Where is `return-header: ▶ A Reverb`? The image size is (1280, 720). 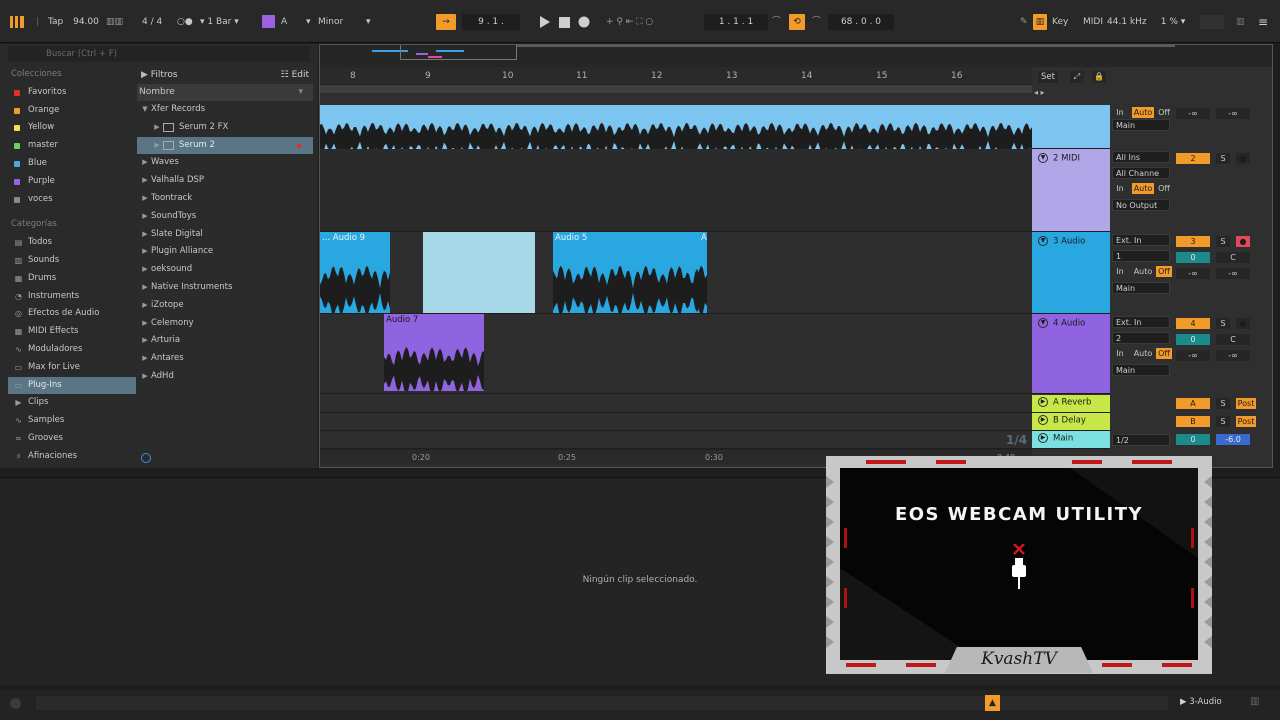
return-header: ▶ A Reverb is located at coordinates (1071, 404).